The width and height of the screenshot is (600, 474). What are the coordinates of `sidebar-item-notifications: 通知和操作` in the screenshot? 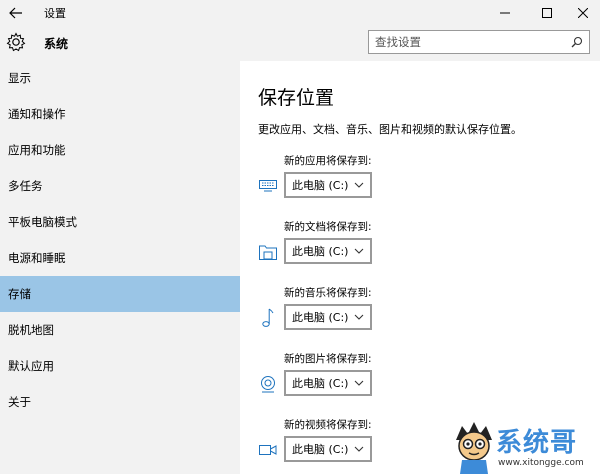 It's located at (120, 114).